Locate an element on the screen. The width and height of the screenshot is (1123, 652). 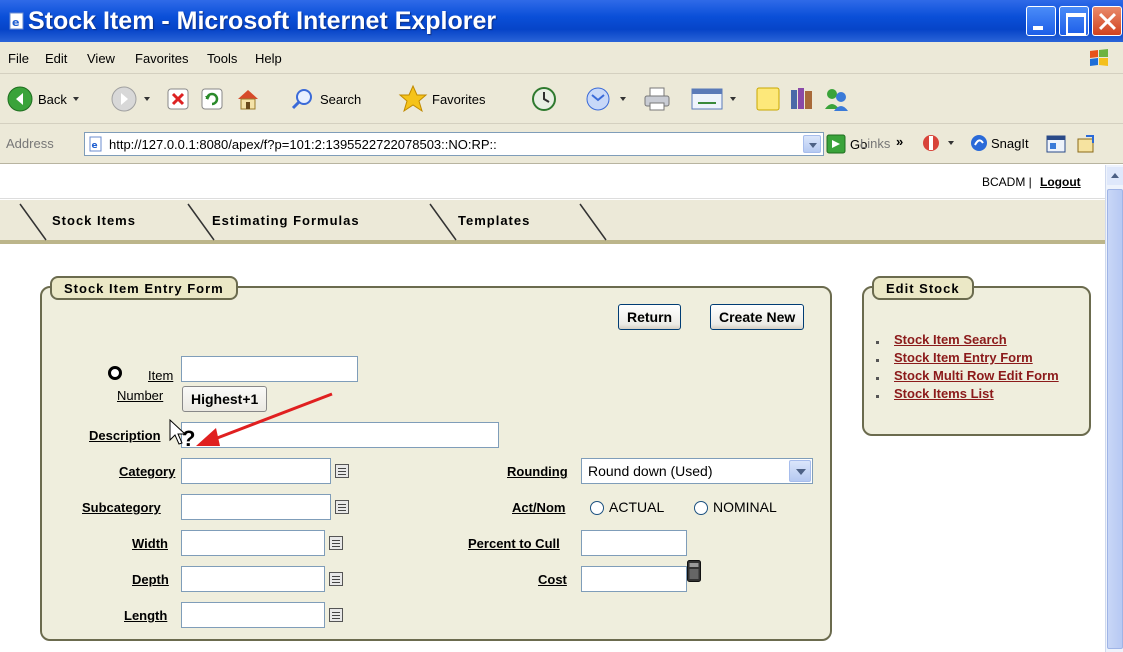
capture-region-icon is located at coordinates (1086, 144).